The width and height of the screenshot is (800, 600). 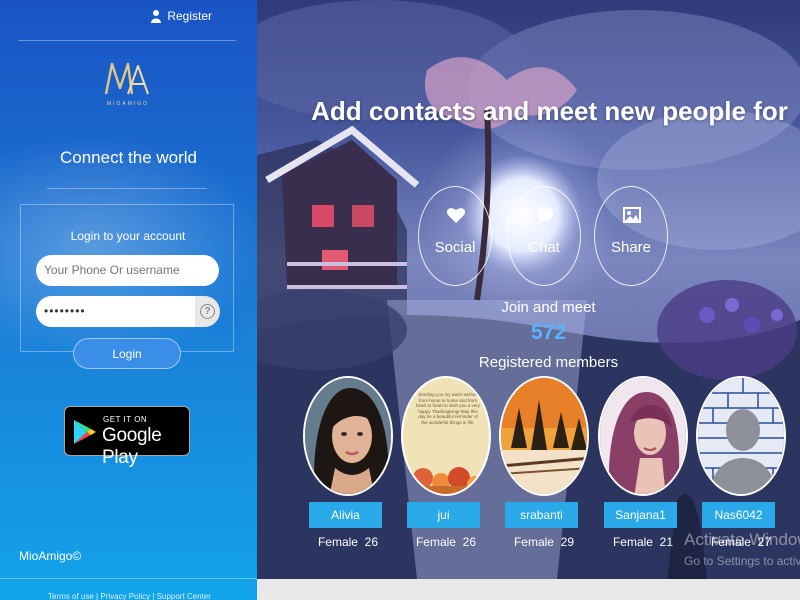 I want to click on privacy-link: Privacy Policy, so click(x=125, y=596).